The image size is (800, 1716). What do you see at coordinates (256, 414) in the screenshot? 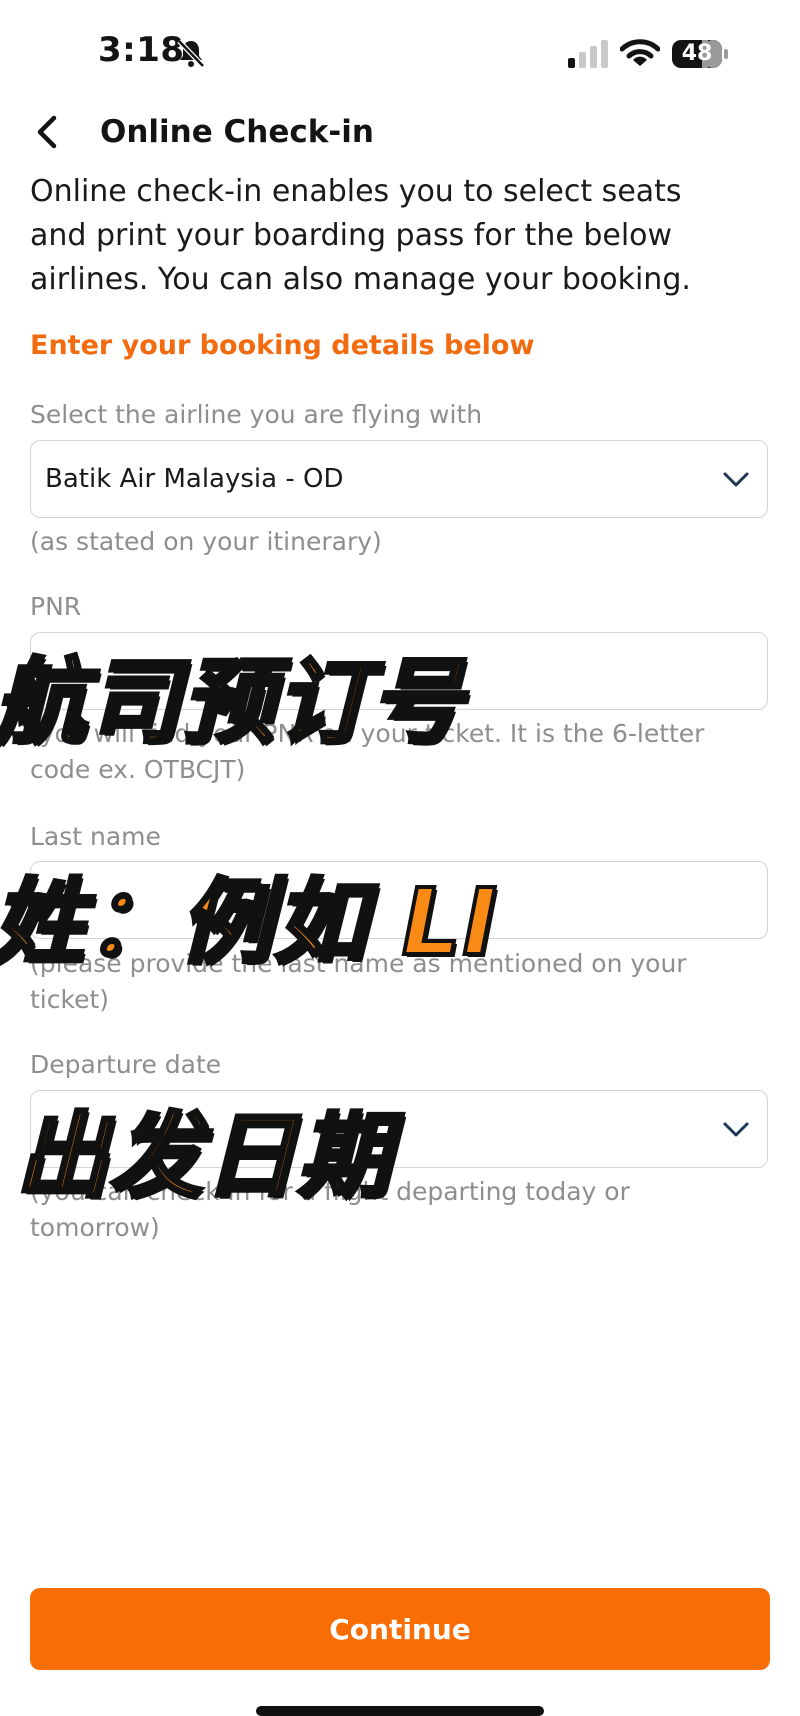
I see `airline-label: Select the airline you are flying with` at bounding box center [256, 414].